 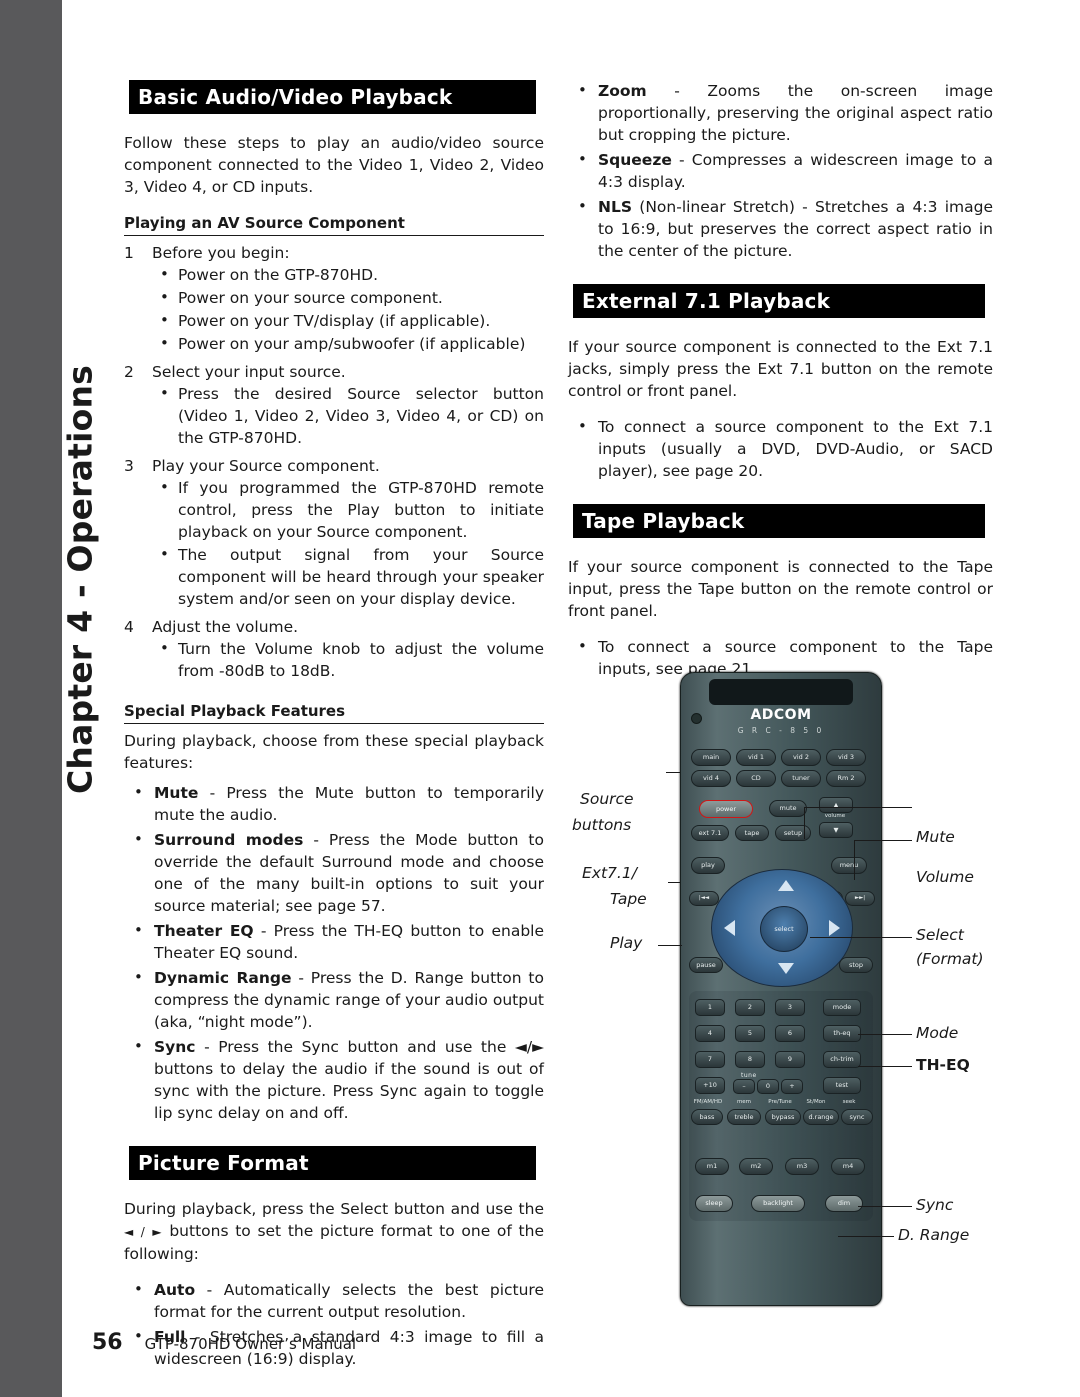 What do you see at coordinates (710, 1059) in the screenshot?
I see `remote-button-7: 7` at bounding box center [710, 1059].